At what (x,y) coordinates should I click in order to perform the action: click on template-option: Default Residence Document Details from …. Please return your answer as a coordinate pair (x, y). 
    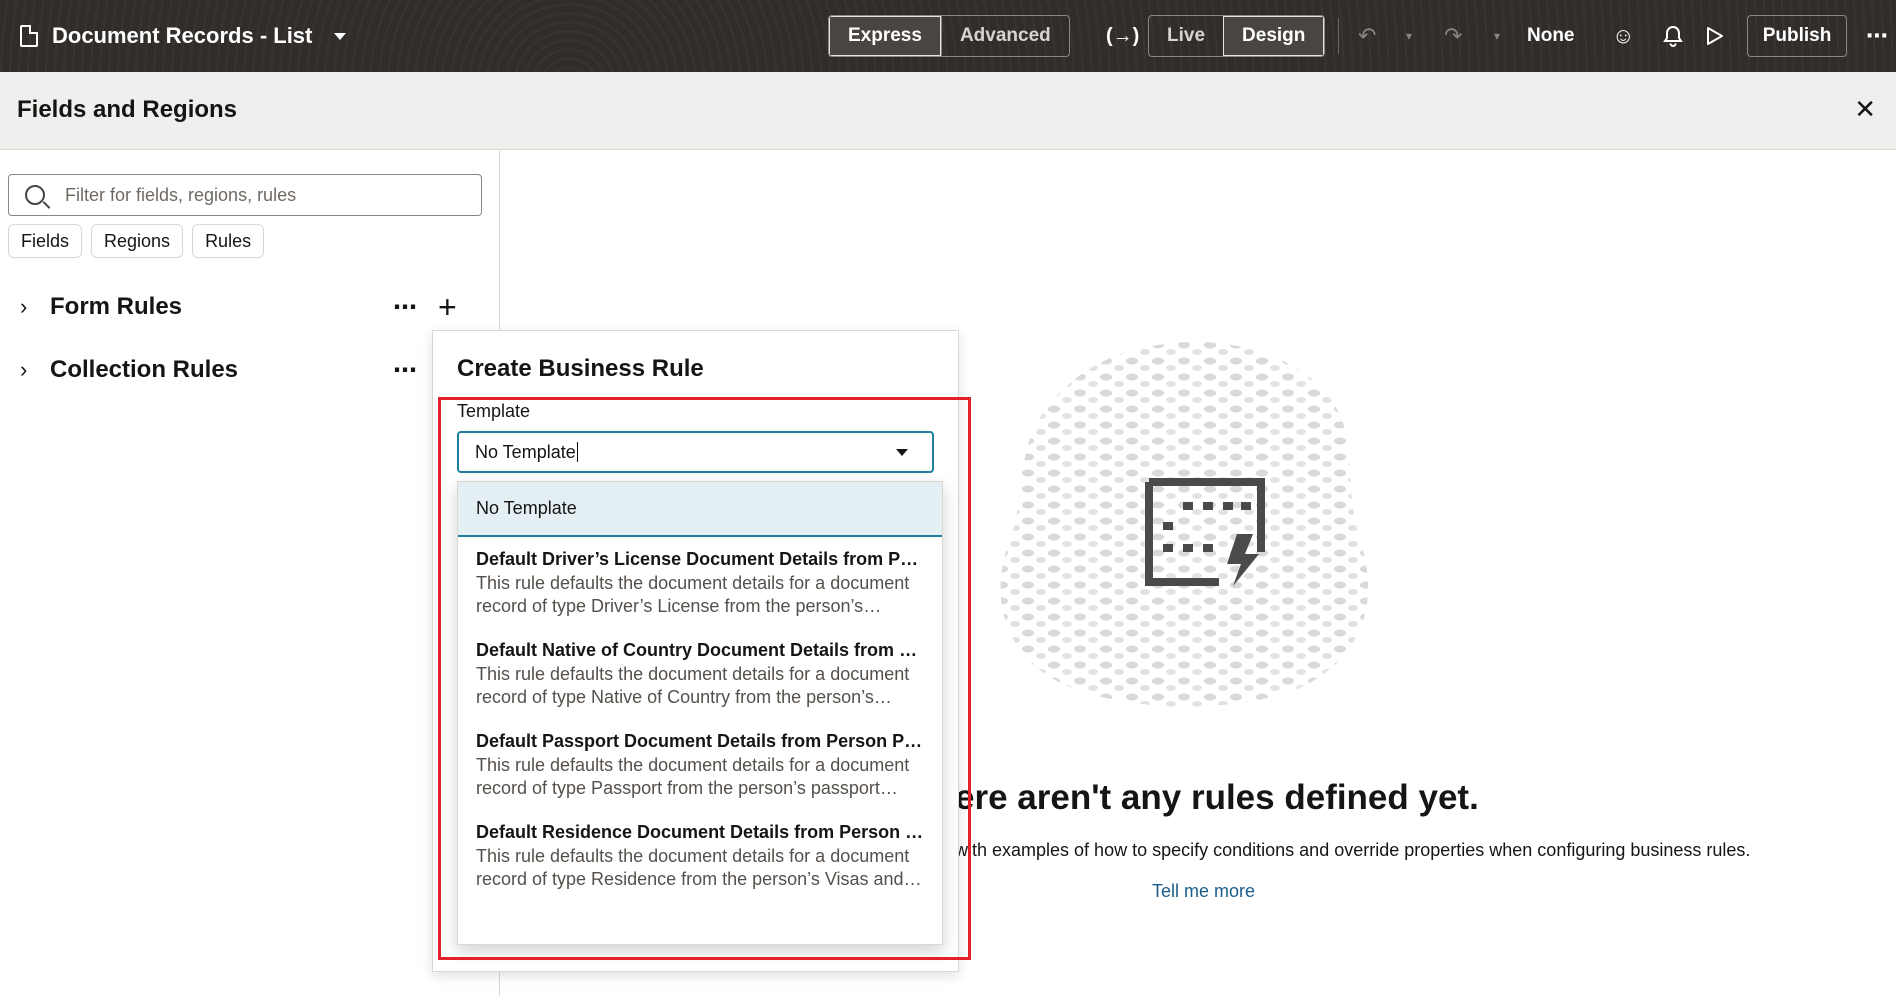
    Looking at the image, I should click on (700, 855).